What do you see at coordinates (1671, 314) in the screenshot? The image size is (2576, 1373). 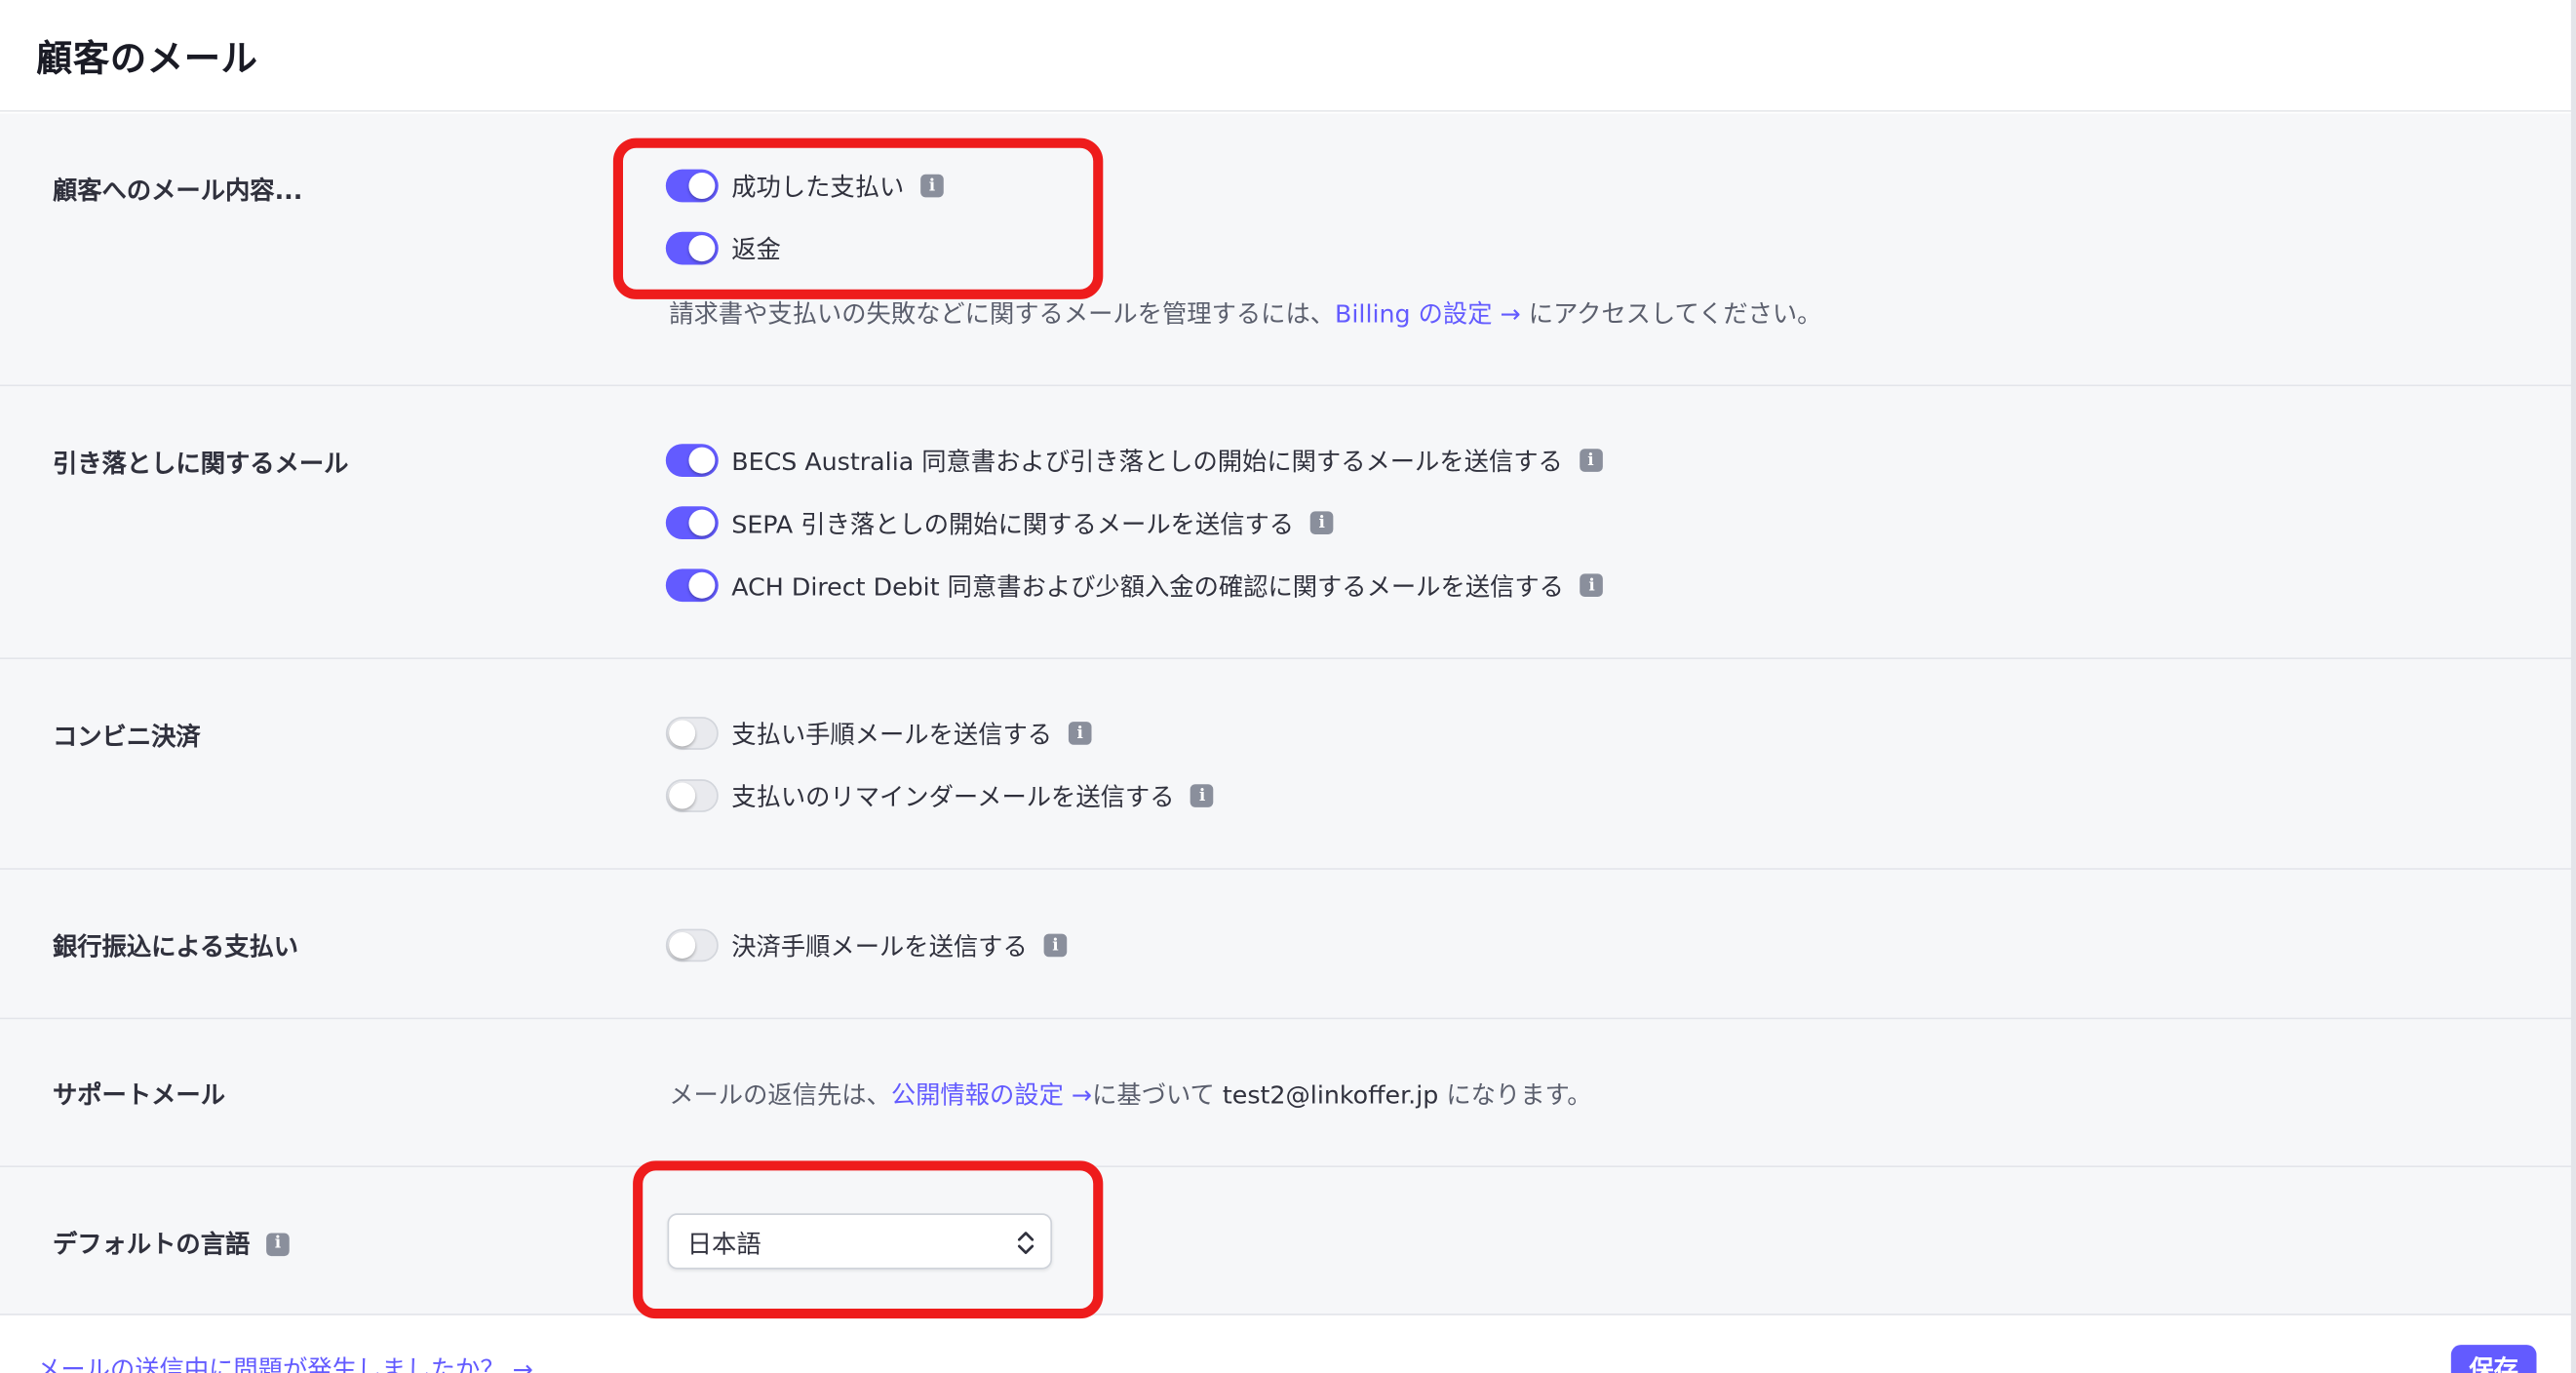 I see `billing-note-after: にアクセスしてください。` at bounding box center [1671, 314].